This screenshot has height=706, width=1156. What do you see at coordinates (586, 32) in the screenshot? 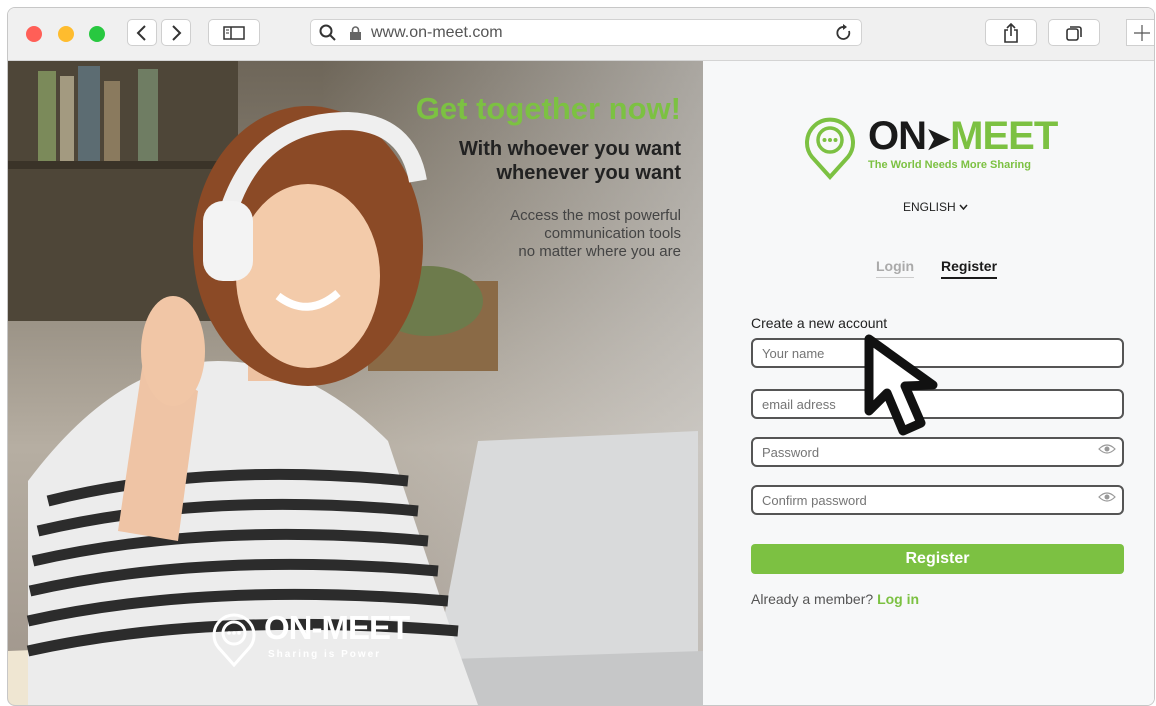
I see `address-bar: www.on-meet.com` at bounding box center [586, 32].